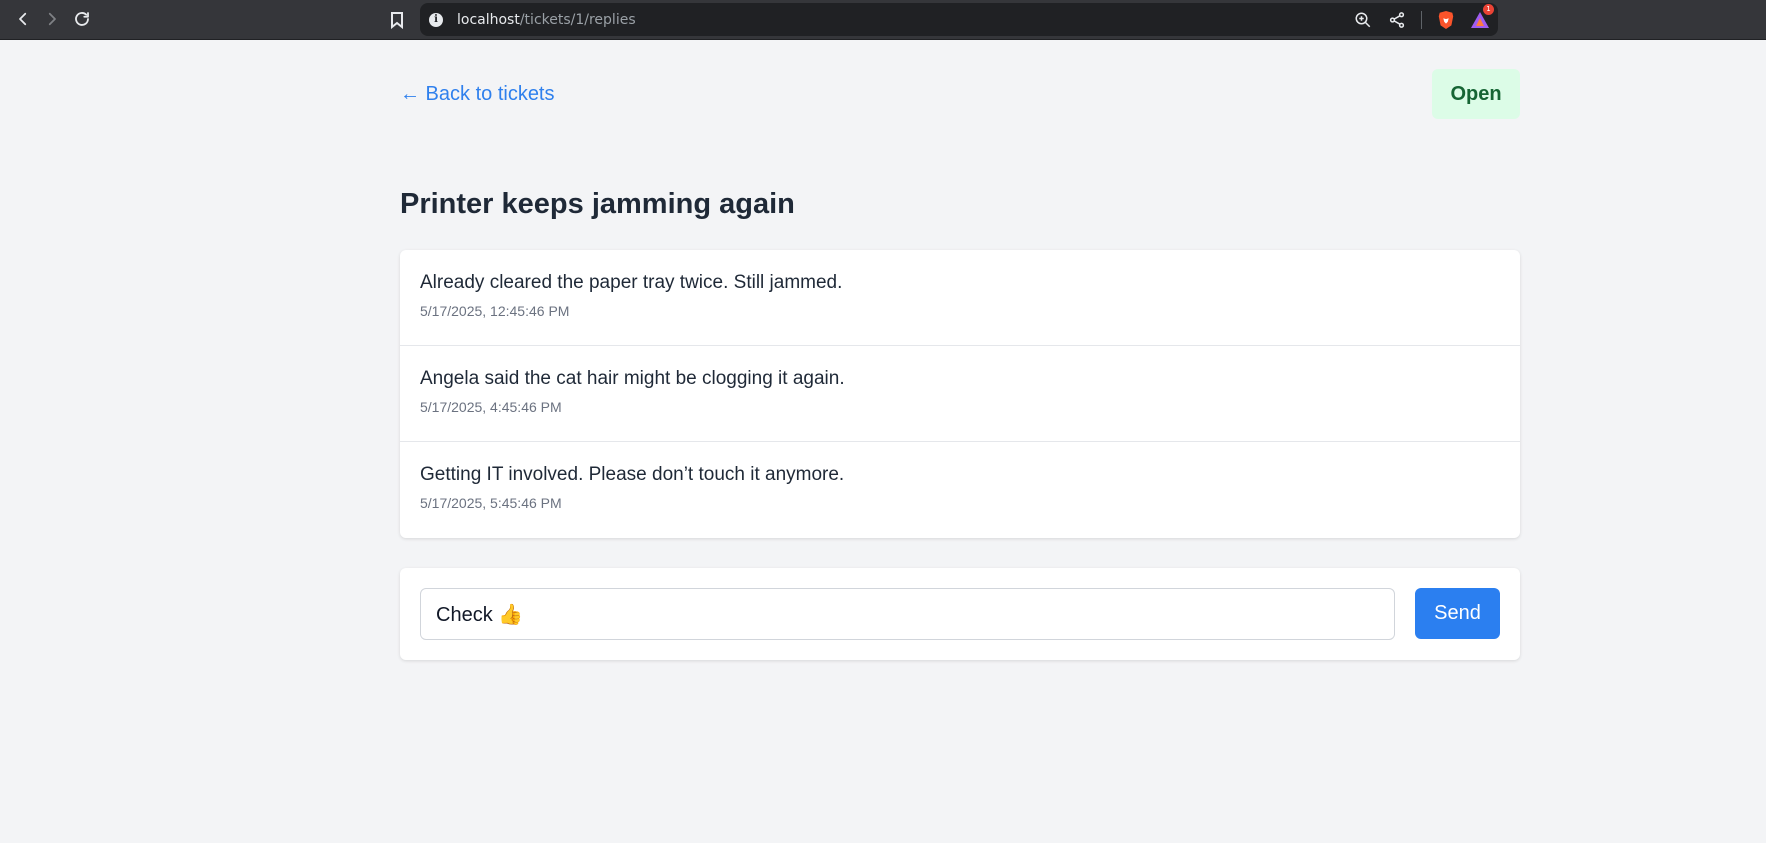 Image resolution: width=1766 pixels, height=843 pixels. I want to click on back-icon, so click(23, 19).